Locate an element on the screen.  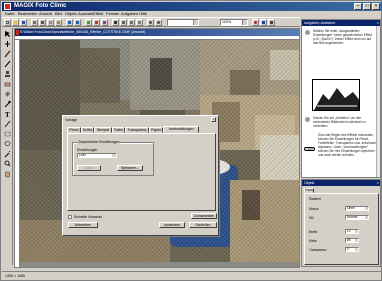
app-title: MAGIX Foto Clinic is located at coordinates (40, 6).